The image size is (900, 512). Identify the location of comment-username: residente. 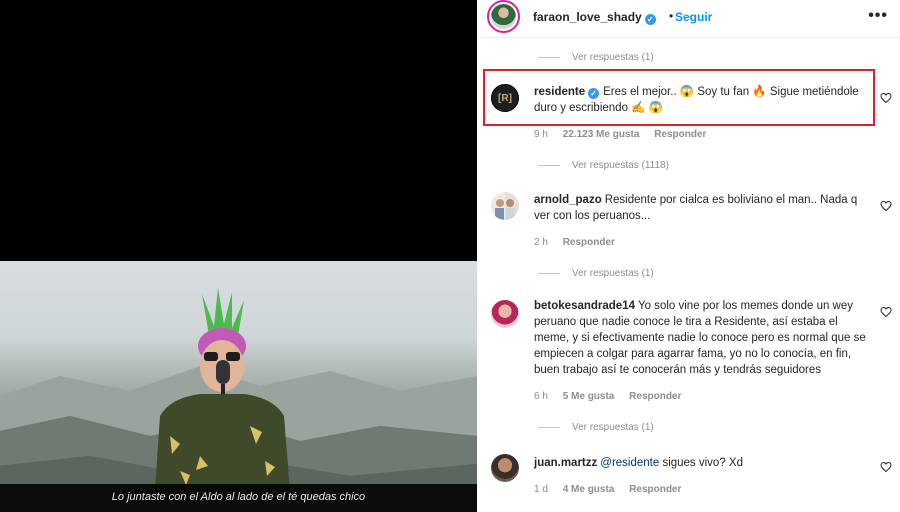
(559, 92).